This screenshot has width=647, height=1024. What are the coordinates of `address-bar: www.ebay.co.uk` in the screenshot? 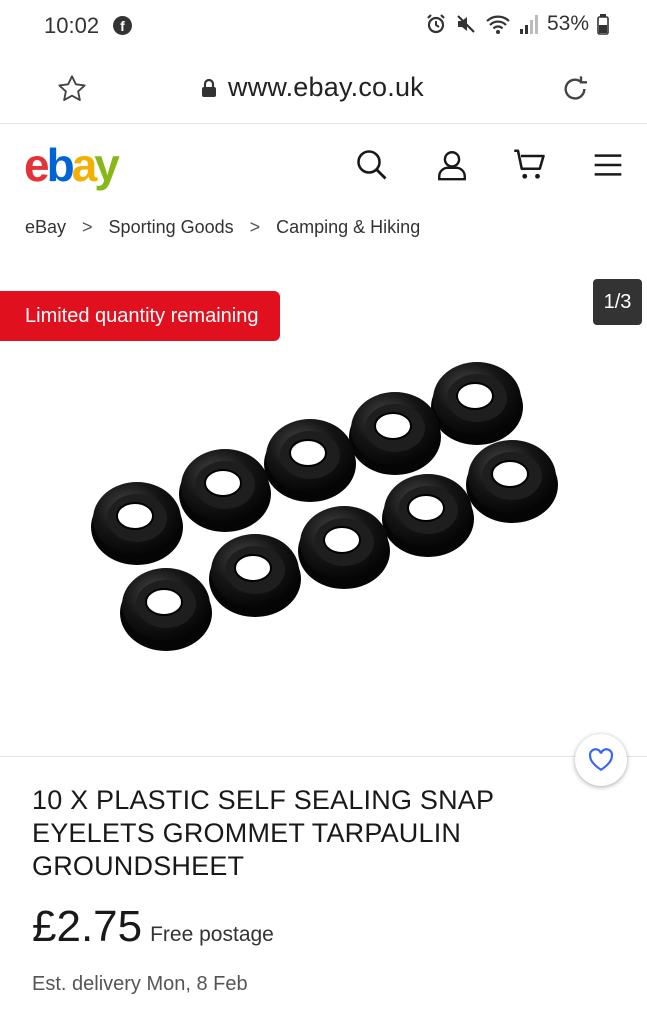 It's located at (312, 87).